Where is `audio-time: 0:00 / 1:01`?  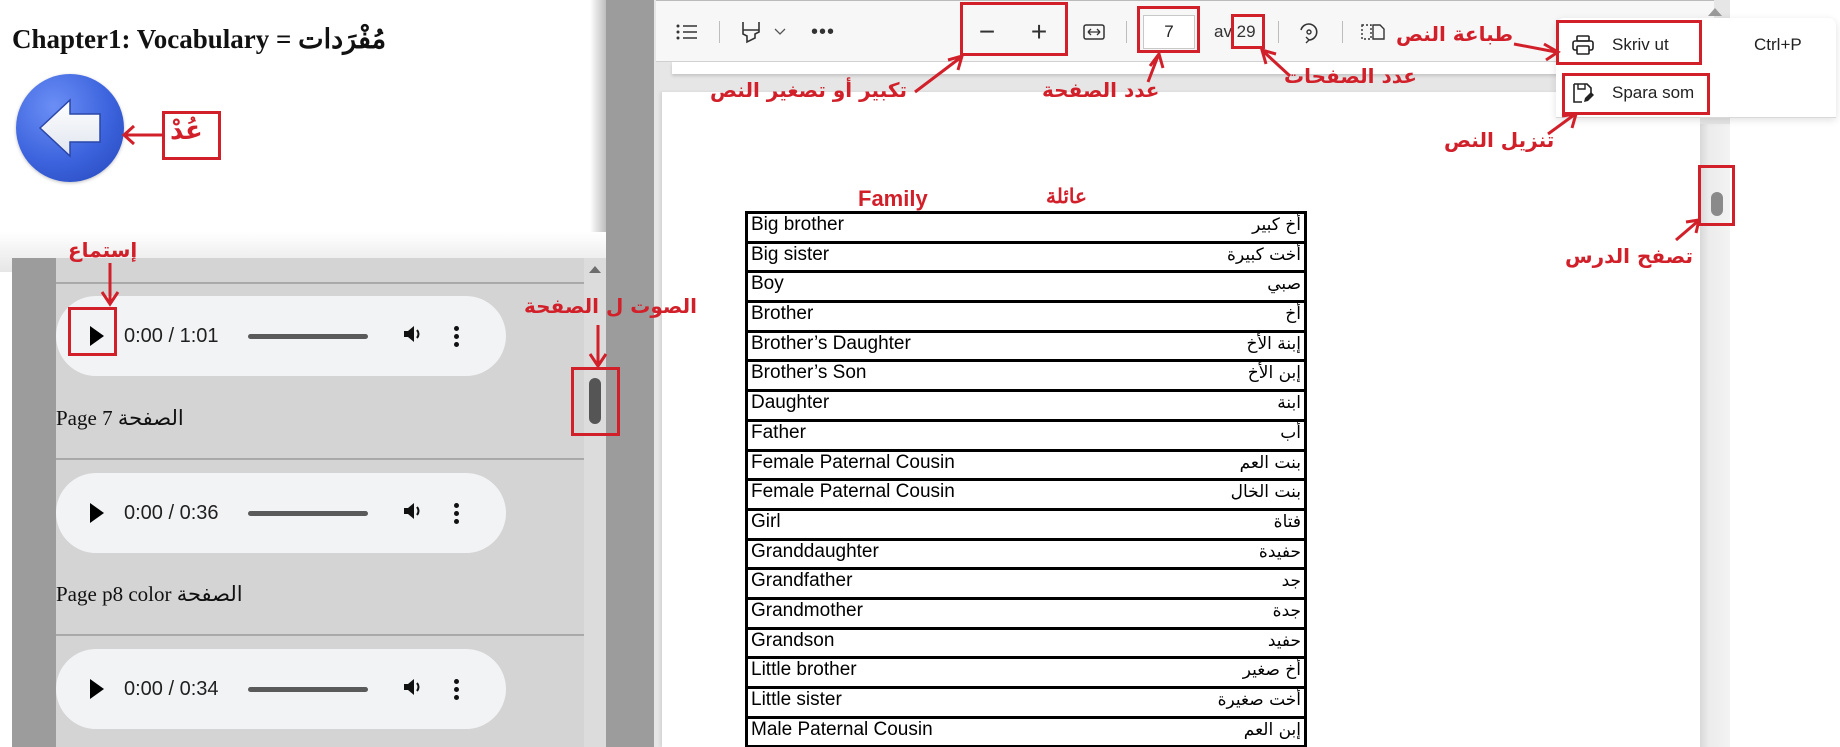
audio-time: 0:00 / 1:01 is located at coordinates (171, 335).